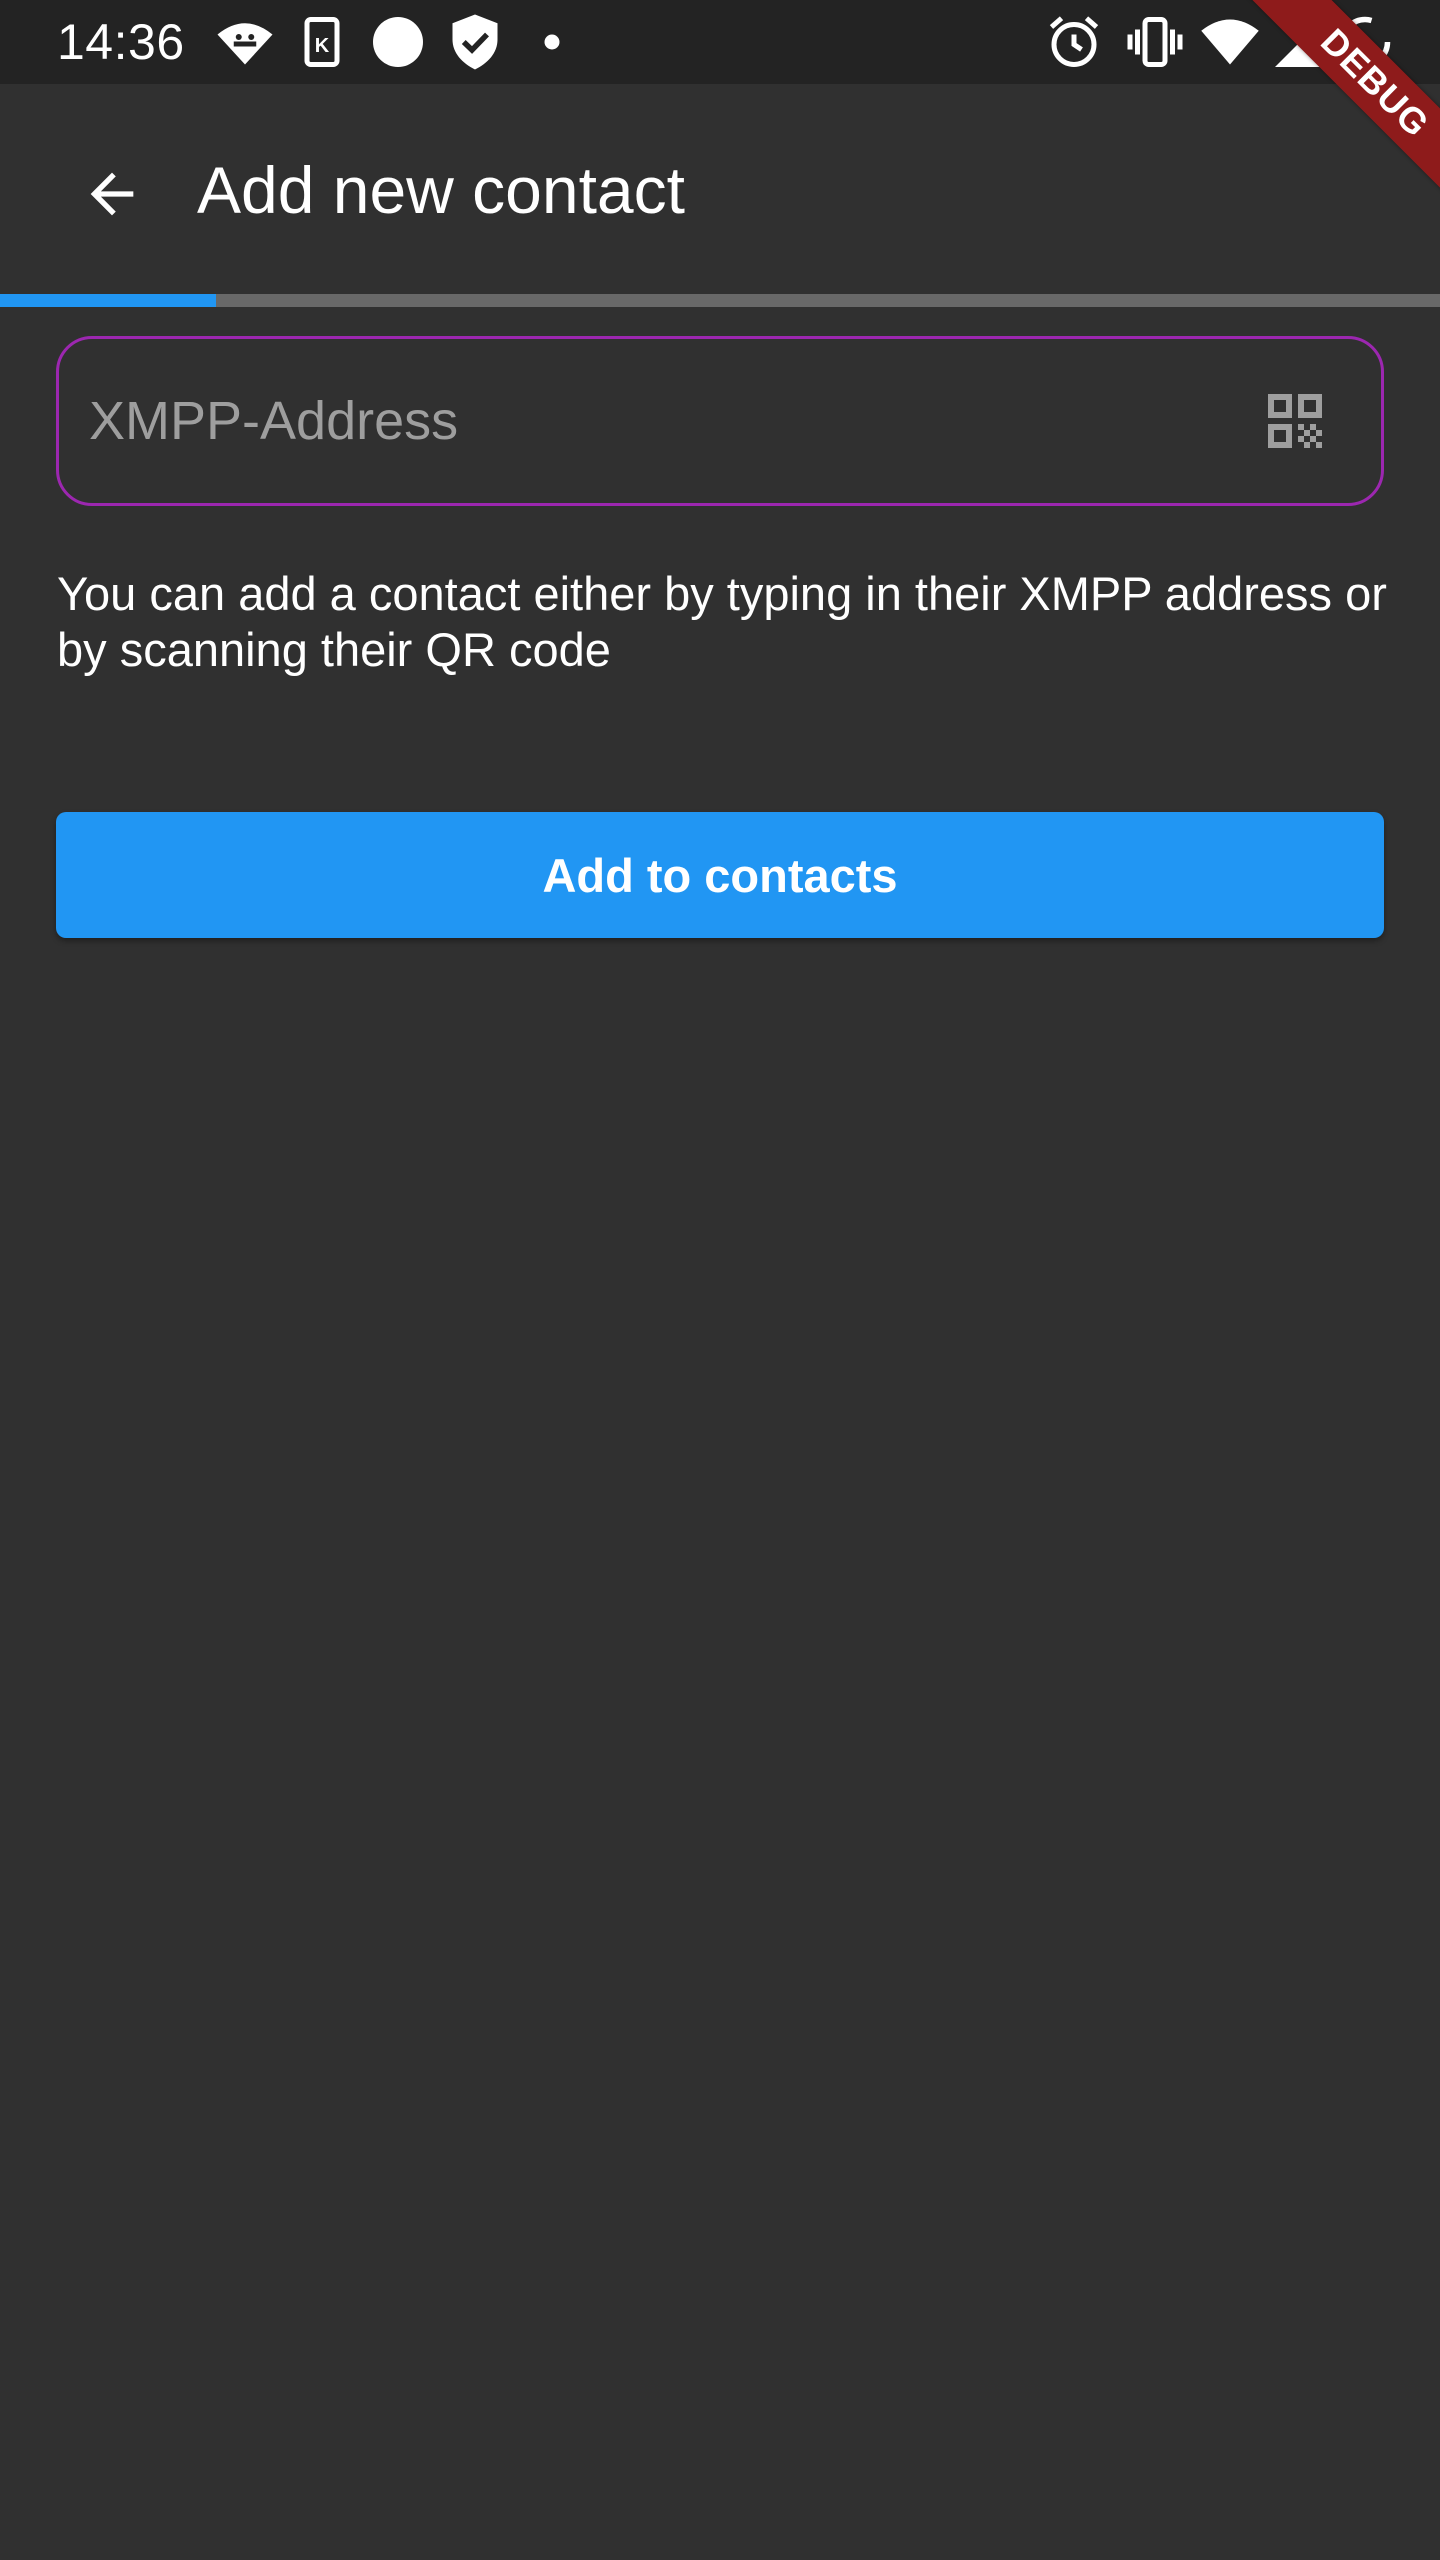 The width and height of the screenshot is (1440, 2560). I want to click on page-title: Add new contact, so click(441, 190).